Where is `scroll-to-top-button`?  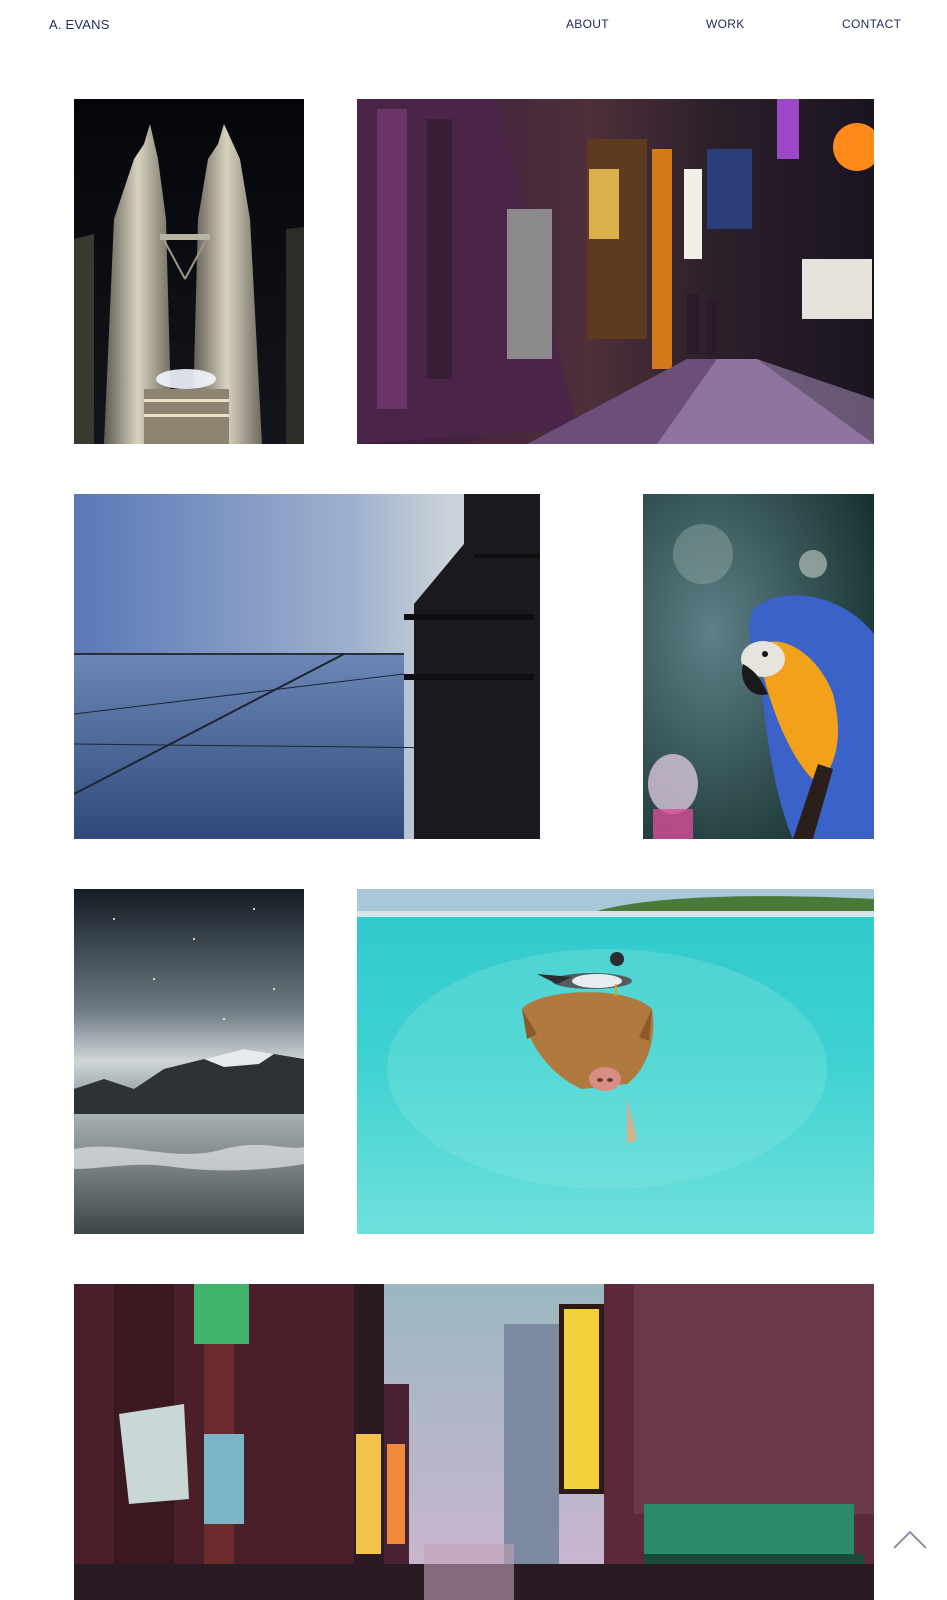
scroll-to-top-button is located at coordinates (910, 1539).